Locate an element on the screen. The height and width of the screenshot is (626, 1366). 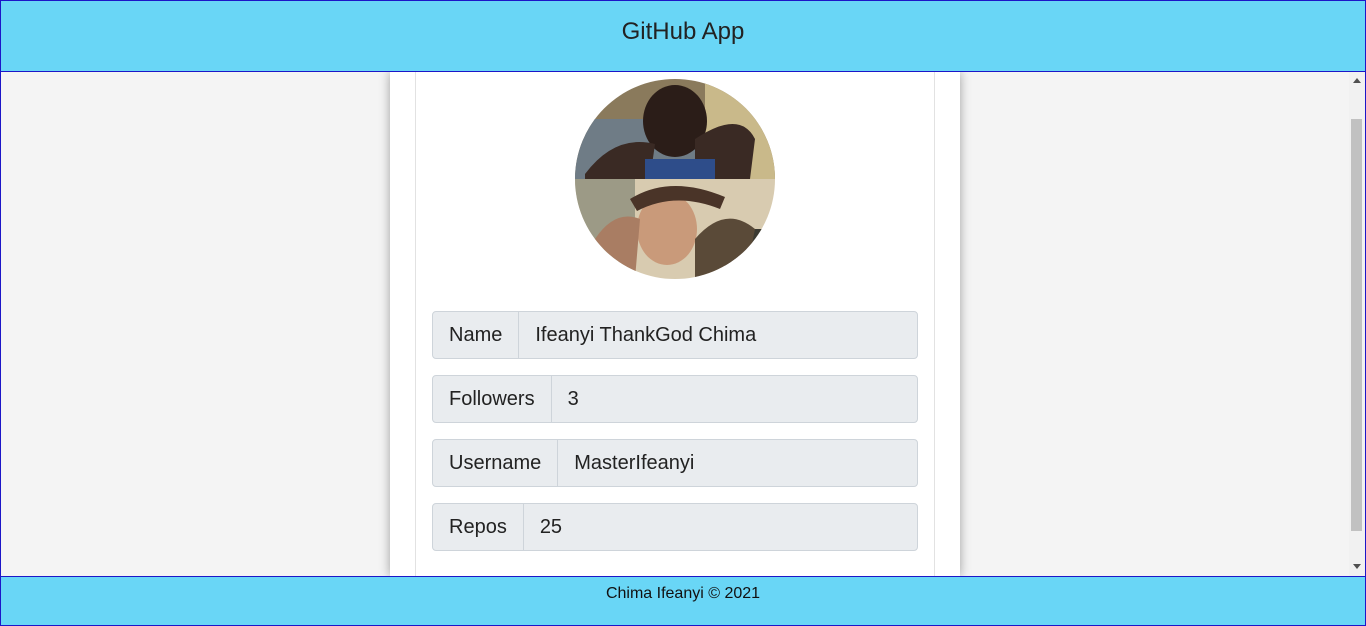
app-title: GitHub App is located at coordinates (683, 31).